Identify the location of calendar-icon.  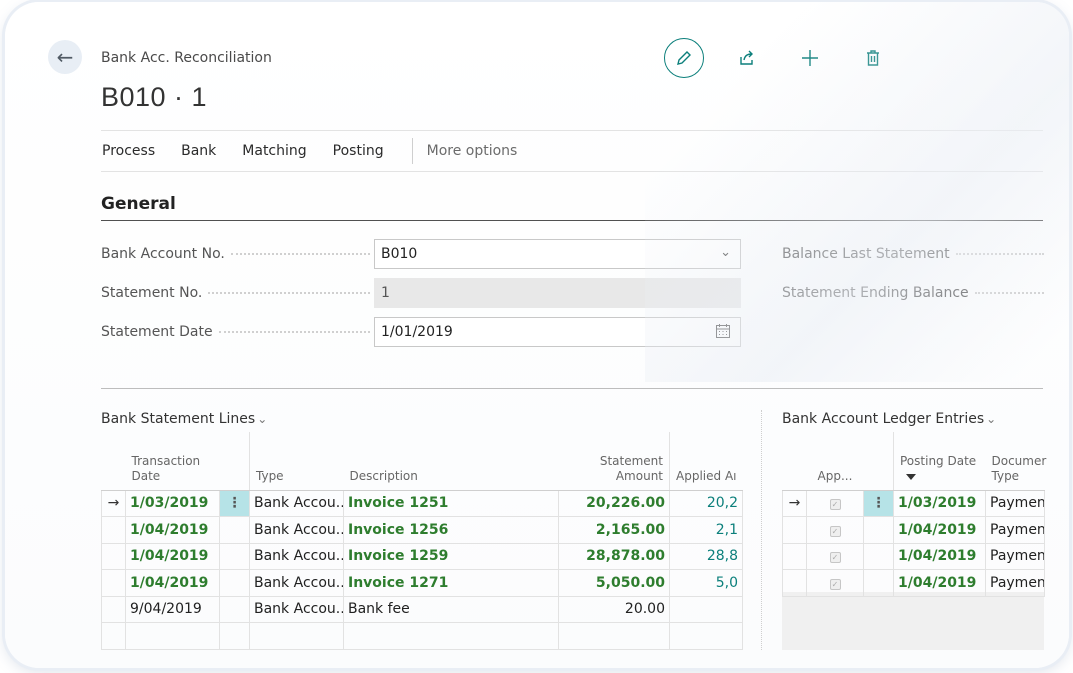
(723, 333).